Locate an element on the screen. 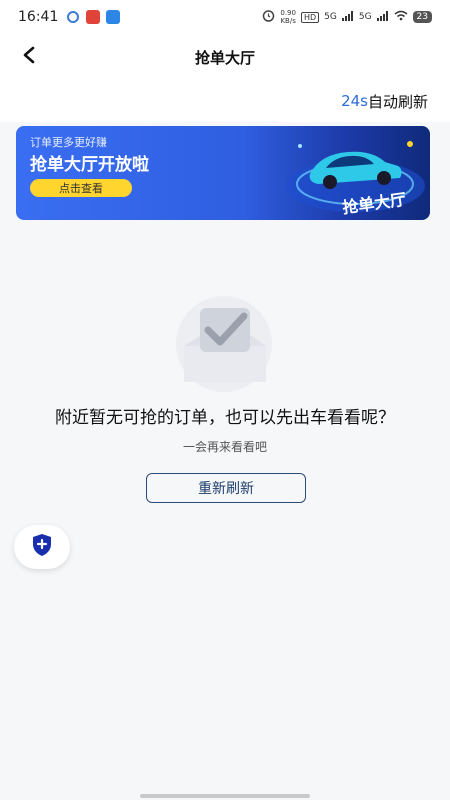 The width and height of the screenshot is (450, 800). net-speed-unit: KB/s is located at coordinates (288, 21).